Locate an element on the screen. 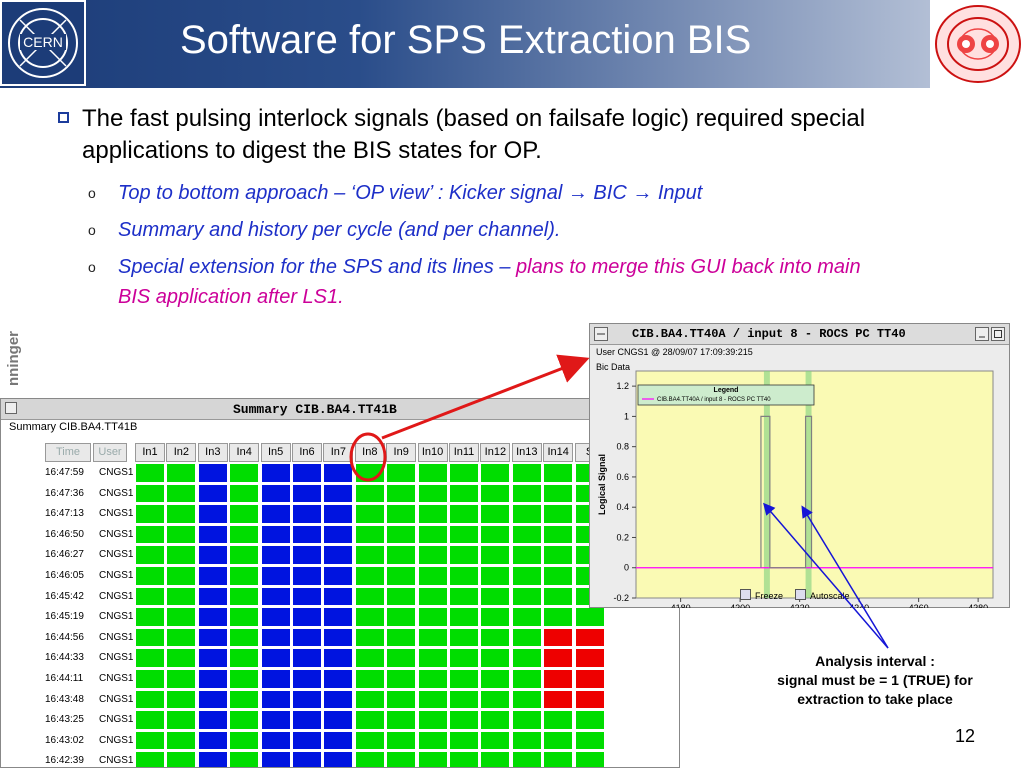  red-arrow is located at coordinates (485, 397).